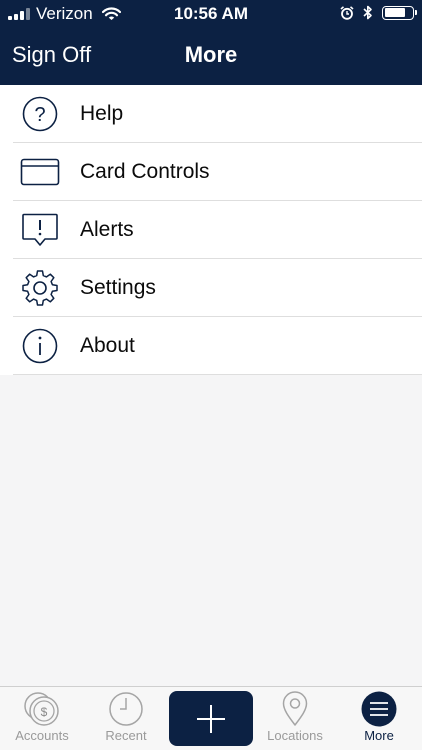  What do you see at coordinates (40, 172) in the screenshot?
I see `credit-card-icon` at bounding box center [40, 172].